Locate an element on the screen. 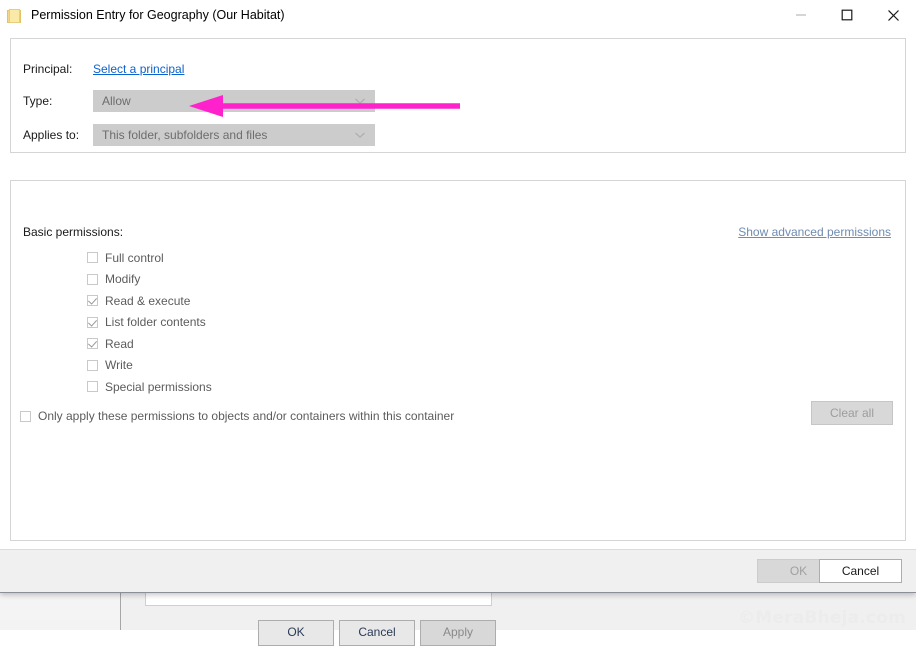  type-combobox: Allow is located at coordinates (234, 101).